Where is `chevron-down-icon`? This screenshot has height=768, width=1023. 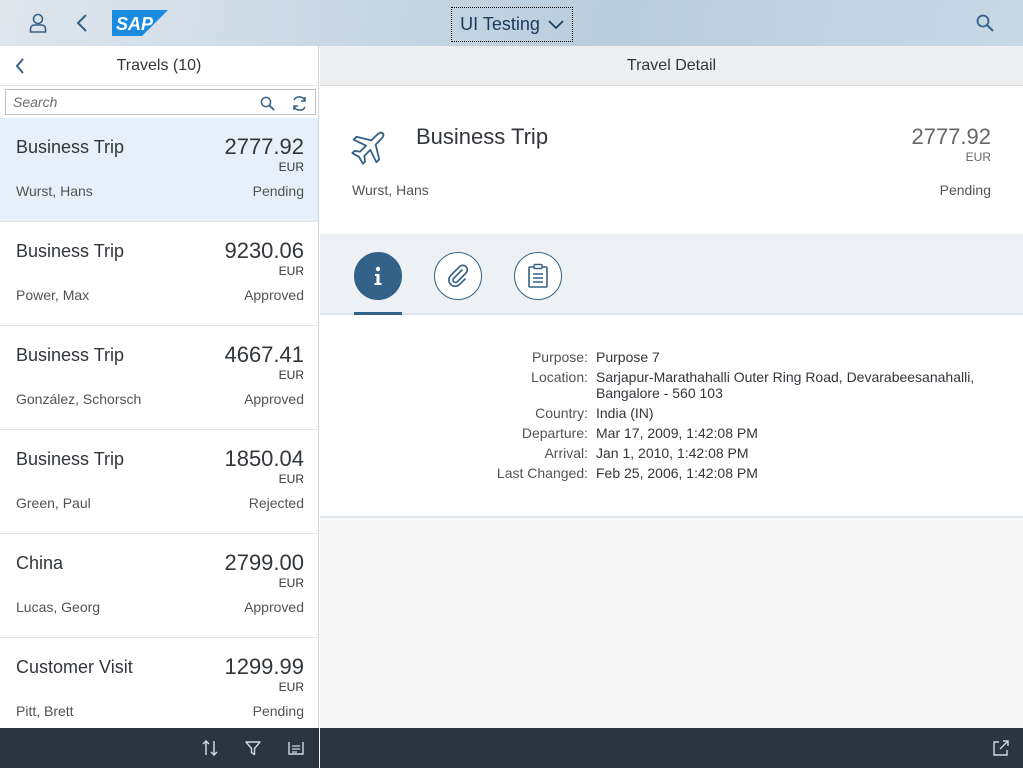 chevron-down-icon is located at coordinates (556, 24).